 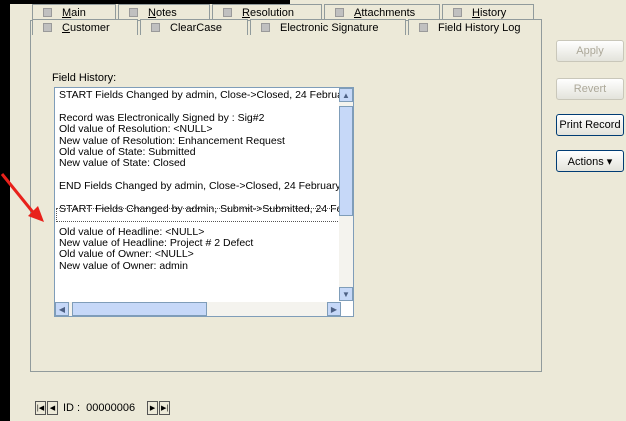 I want to click on scroll-down-icon: ▼, so click(x=346, y=294).